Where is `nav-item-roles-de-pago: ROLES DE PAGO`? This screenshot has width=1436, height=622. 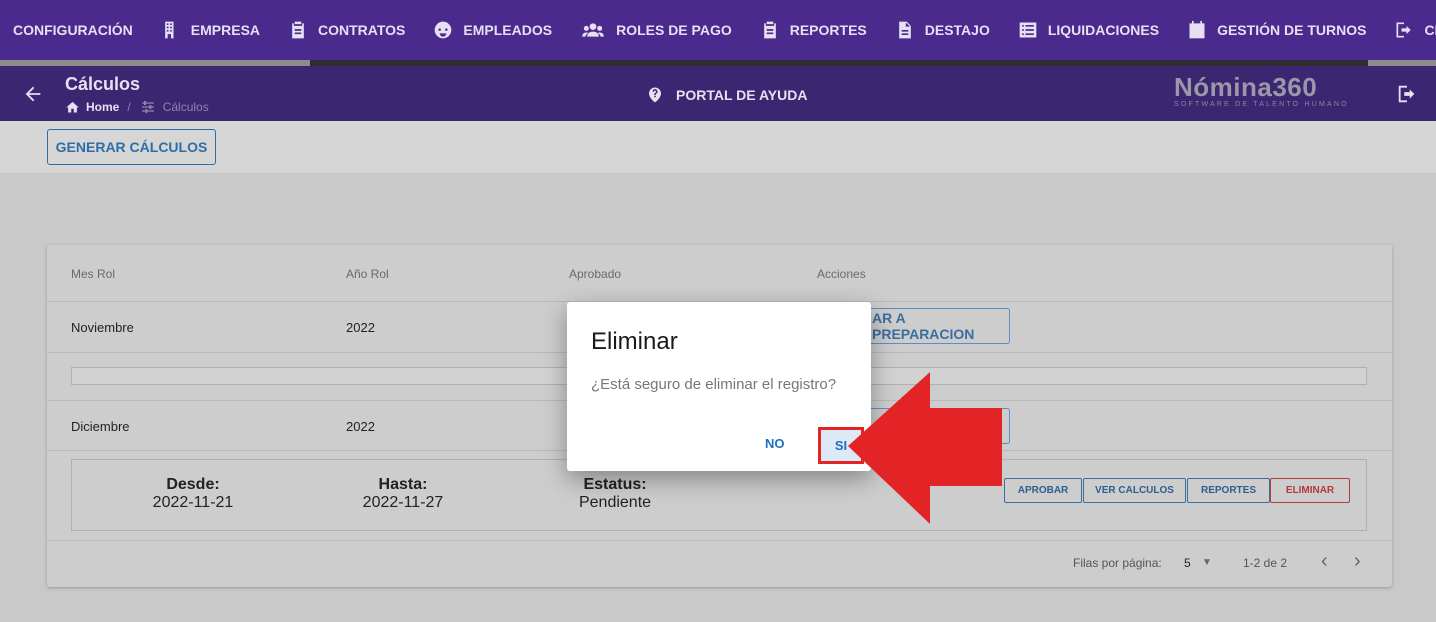
nav-item-roles-de-pago: ROLES DE PAGO is located at coordinates (656, 30).